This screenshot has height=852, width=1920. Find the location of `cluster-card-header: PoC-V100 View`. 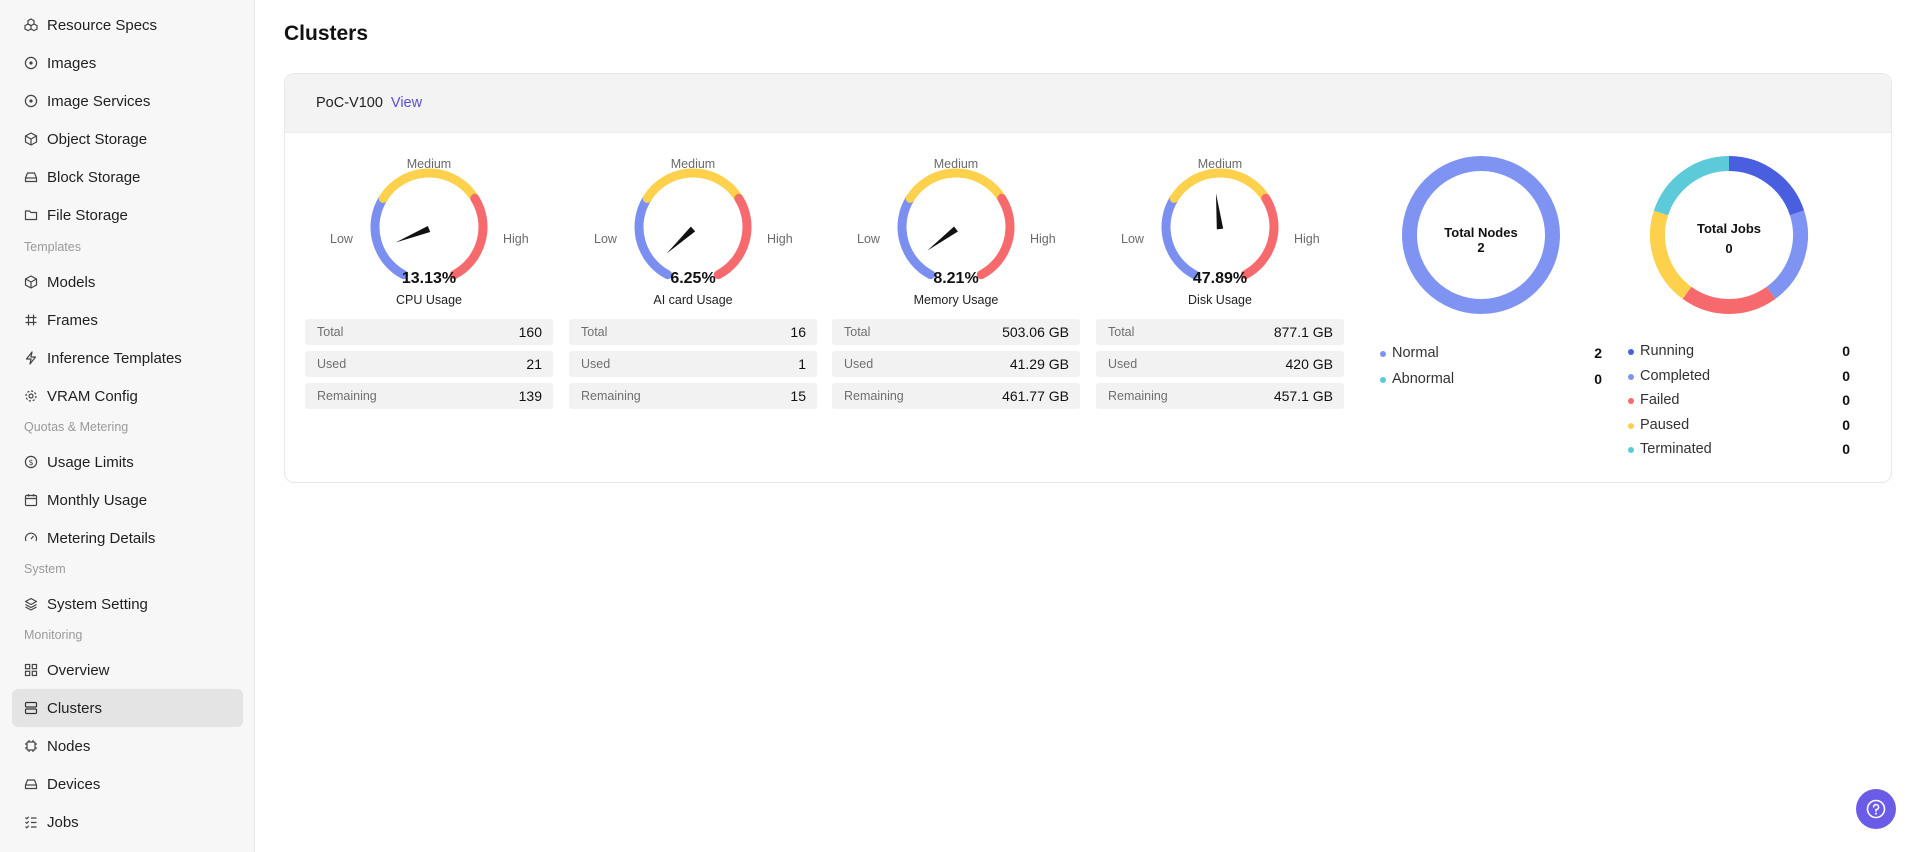

cluster-card-header: PoC-V100 View is located at coordinates (1088, 103).